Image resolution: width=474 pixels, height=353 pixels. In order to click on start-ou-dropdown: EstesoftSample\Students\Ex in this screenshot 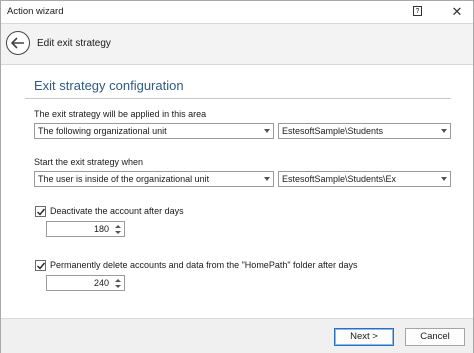, I will do `click(364, 179)`.